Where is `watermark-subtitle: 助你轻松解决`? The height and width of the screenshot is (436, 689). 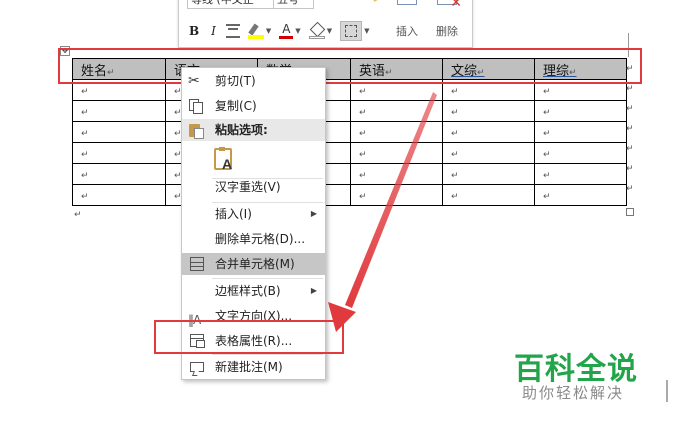
watermark-subtitle: 助你轻松解决 is located at coordinates (573, 393).